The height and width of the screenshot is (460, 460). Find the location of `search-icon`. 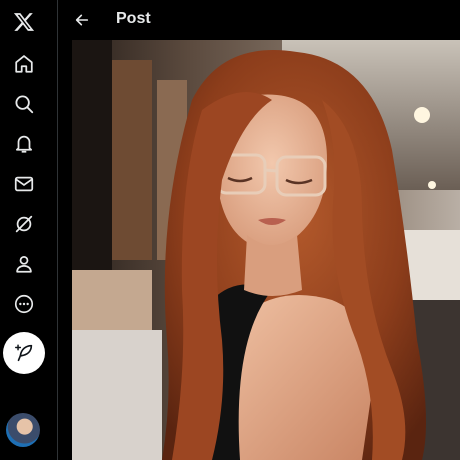

search-icon is located at coordinates (24, 104).